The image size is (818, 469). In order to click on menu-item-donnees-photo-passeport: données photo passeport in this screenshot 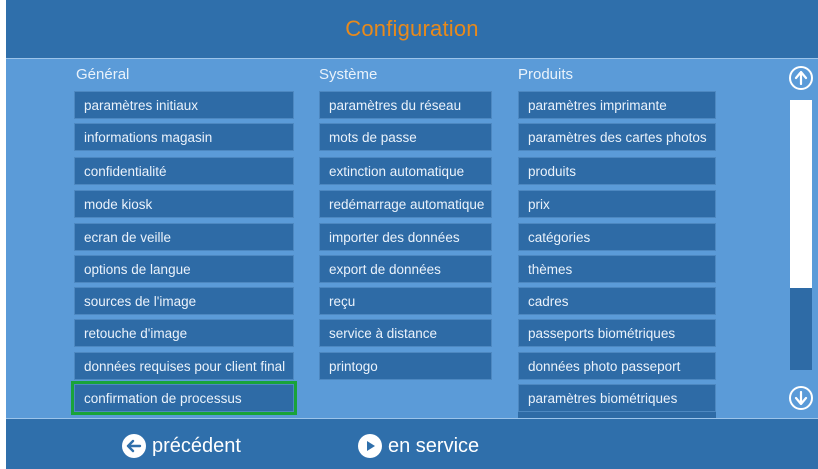, I will do `click(617, 366)`.